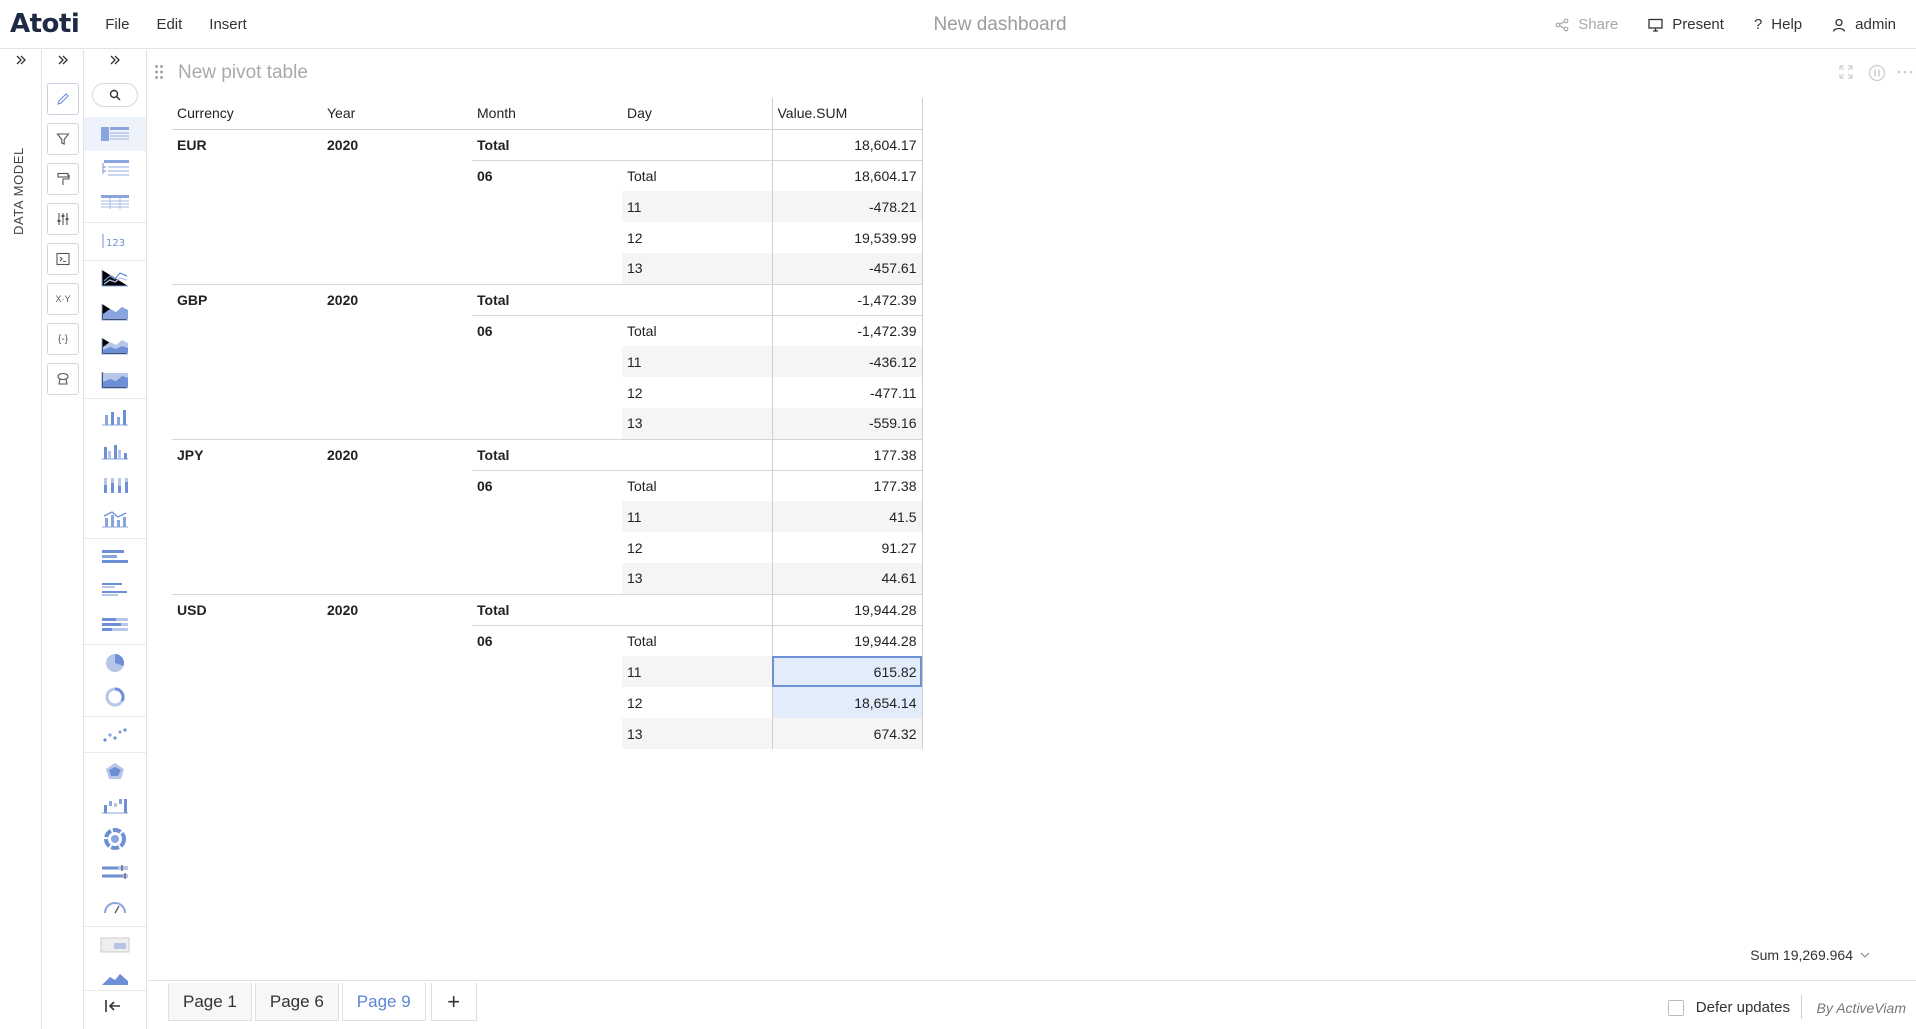 The image size is (1916, 1029). What do you see at coordinates (115, 697) in the screenshot?
I see `widget-donut-chart` at bounding box center [115, 697].